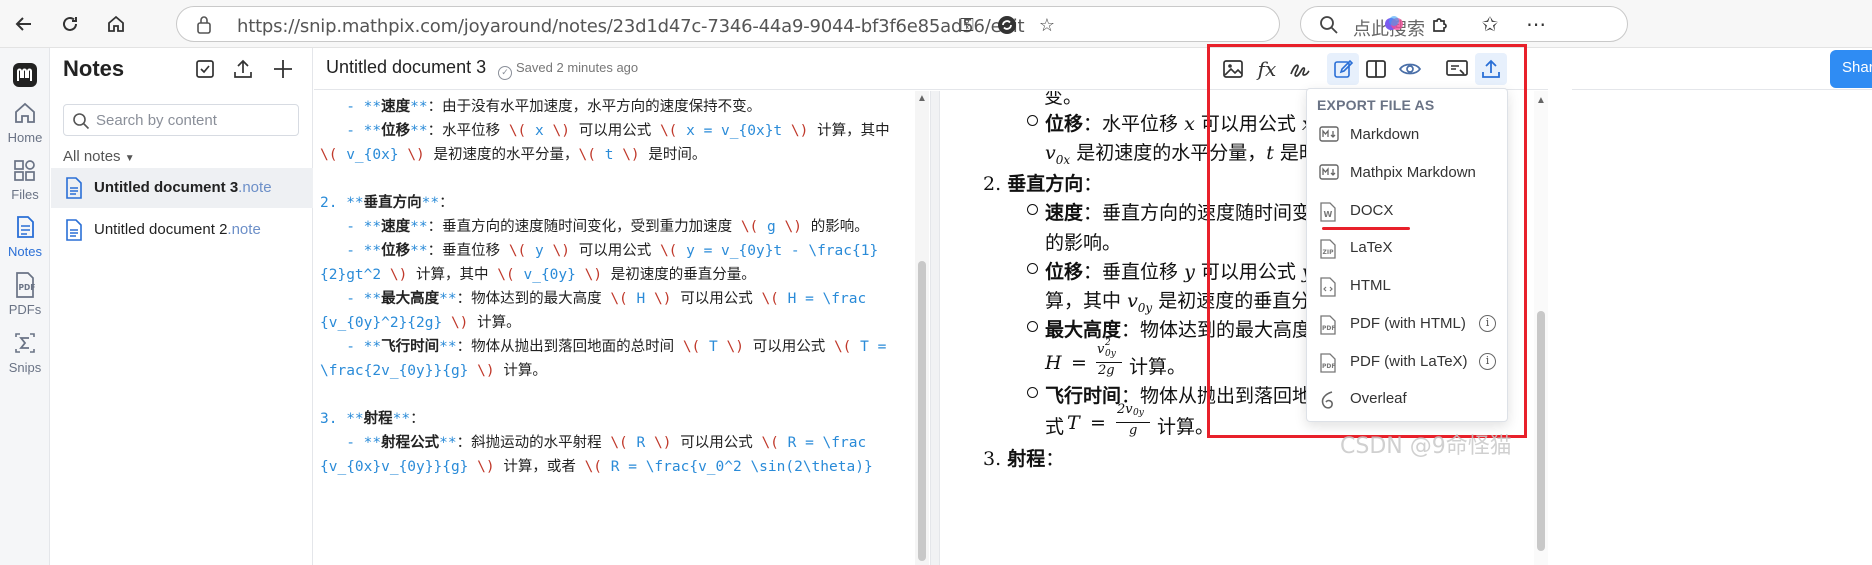 This screenshot has width=1872, height=565. I want to click on key-icon: ⚿, so click(967, 25).